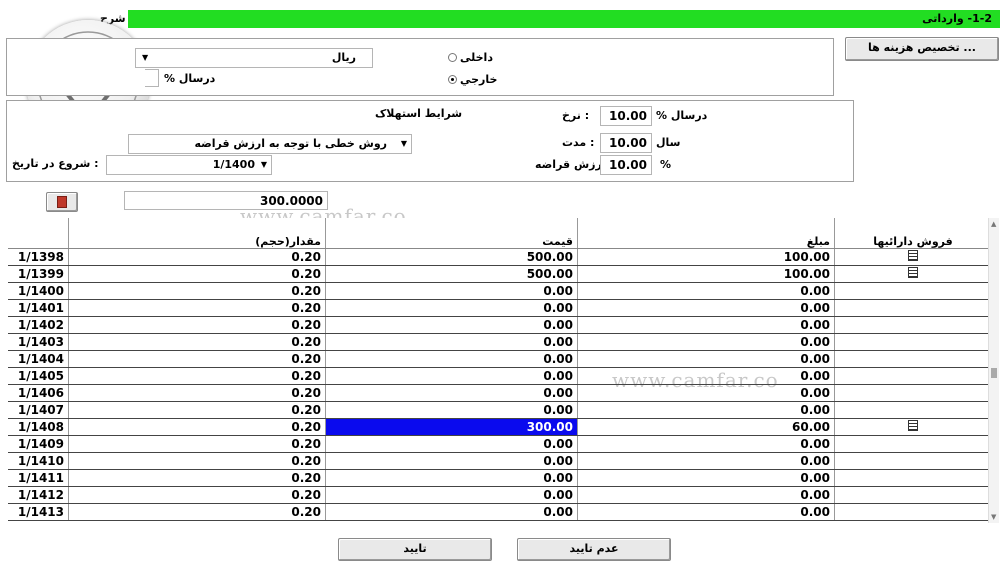 The width and height of the screenshot is (1000, 563). What do you see at coordinates (994, 373) in the screenshot?
I see `scroll-thumb` at bounding box center [994, 373].